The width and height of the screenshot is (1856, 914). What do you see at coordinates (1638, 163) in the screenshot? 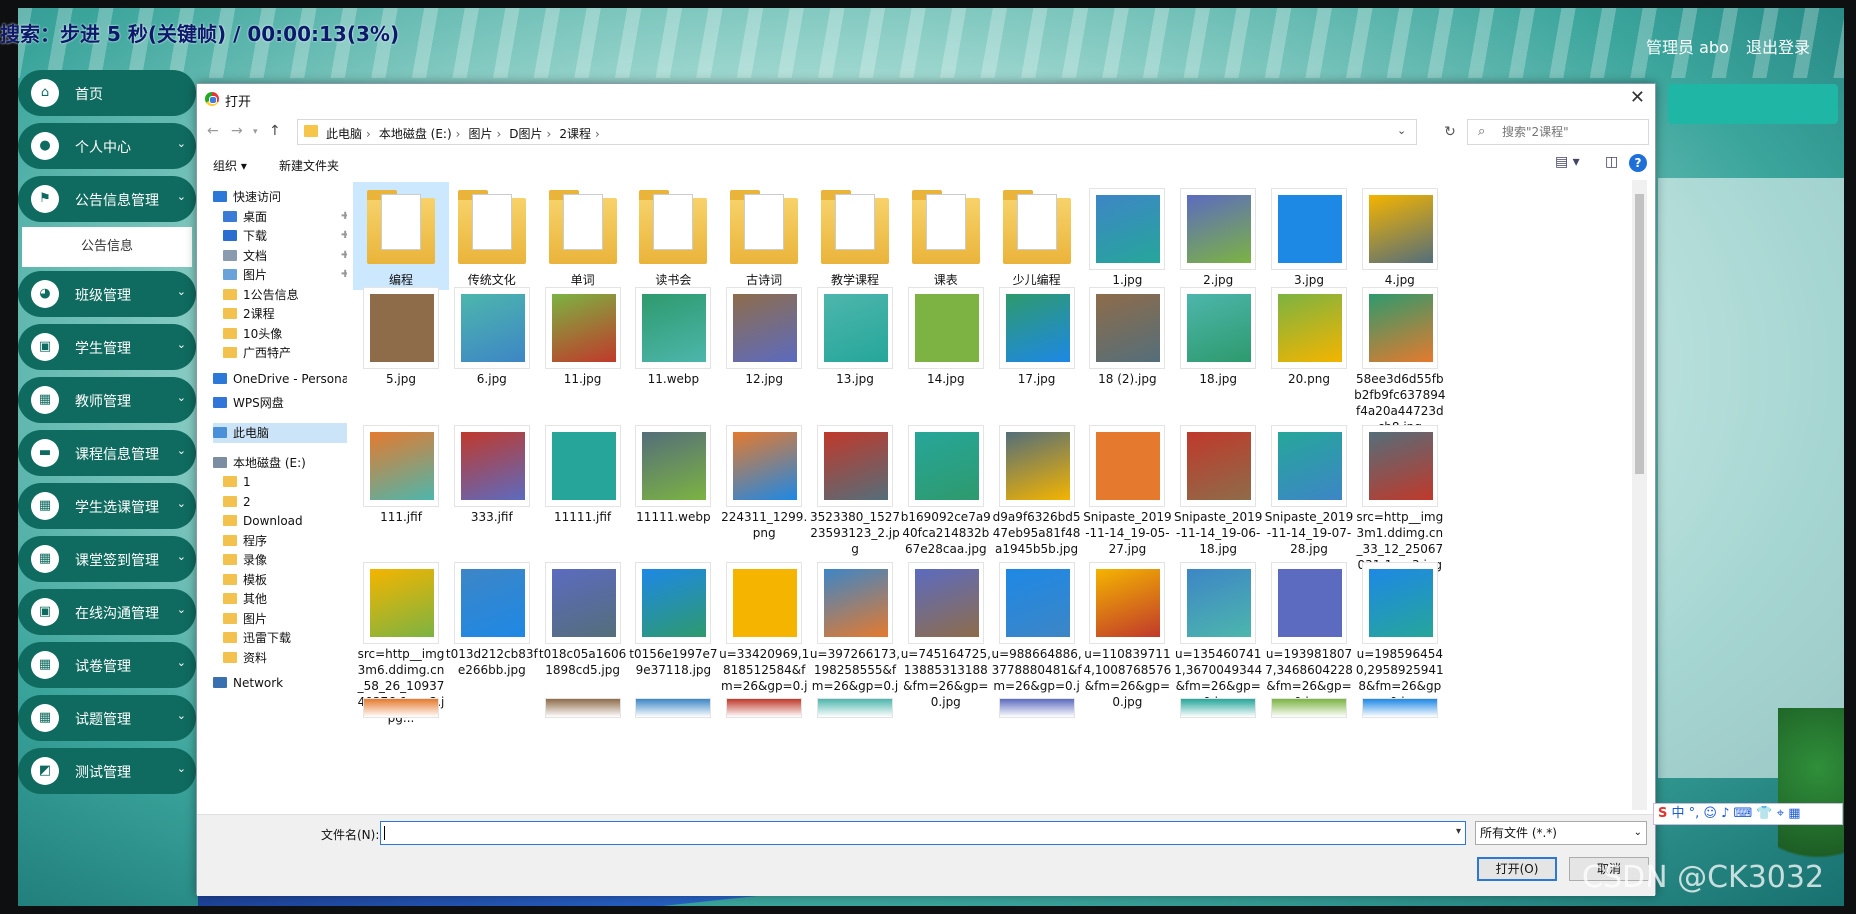
I see `help-icon: ?` at bounding box center [1638, 163].